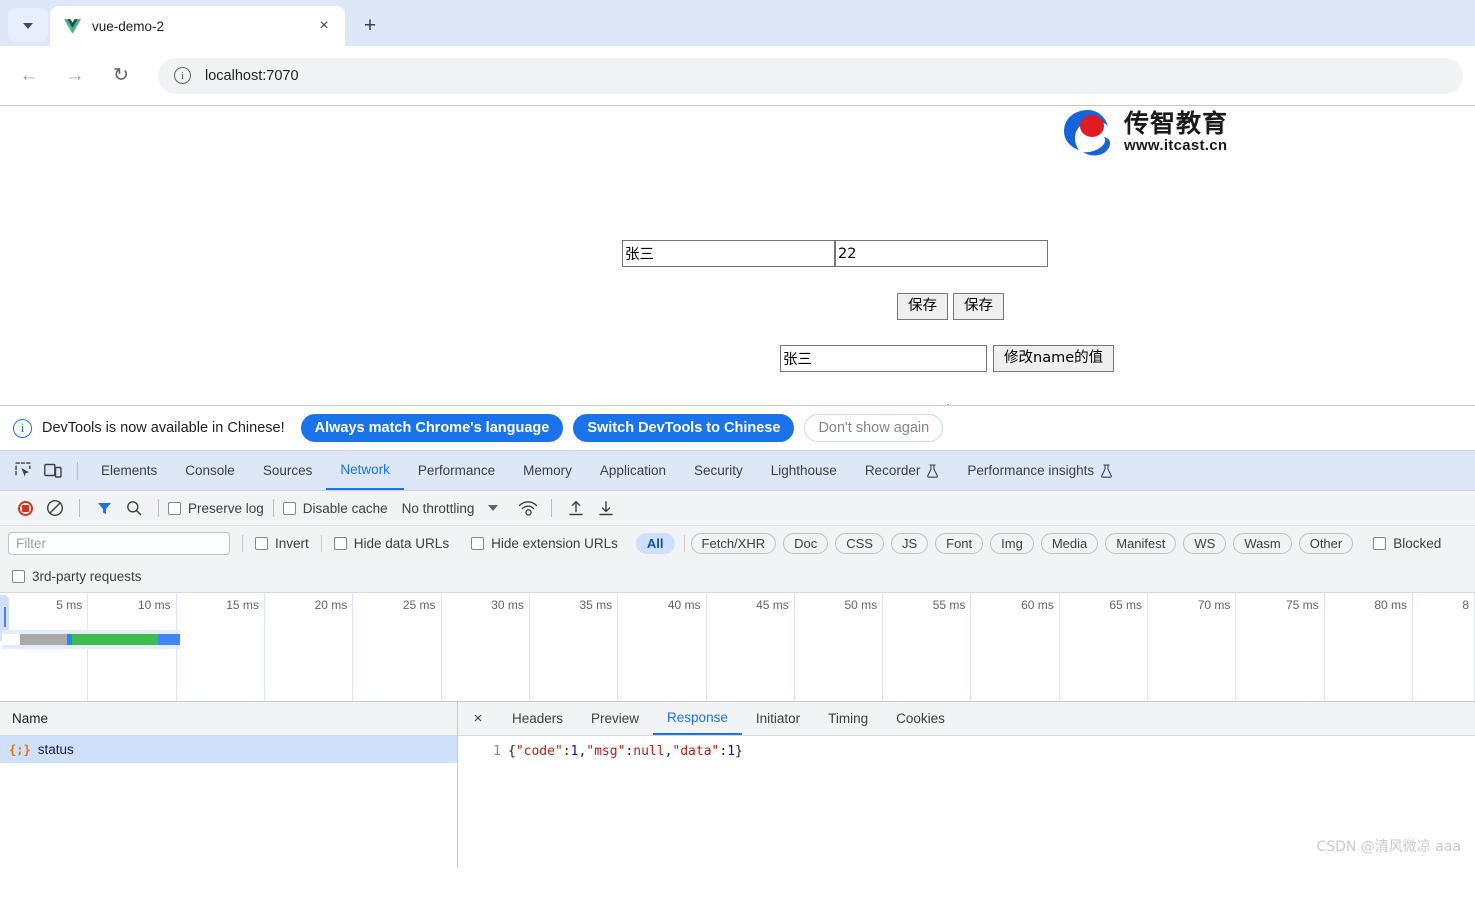 The width and height of the screenshot is (1475, 923). Describe the element at coordinates (370, 25) in the screenshot. I see `new-tab-button: +` at that location.